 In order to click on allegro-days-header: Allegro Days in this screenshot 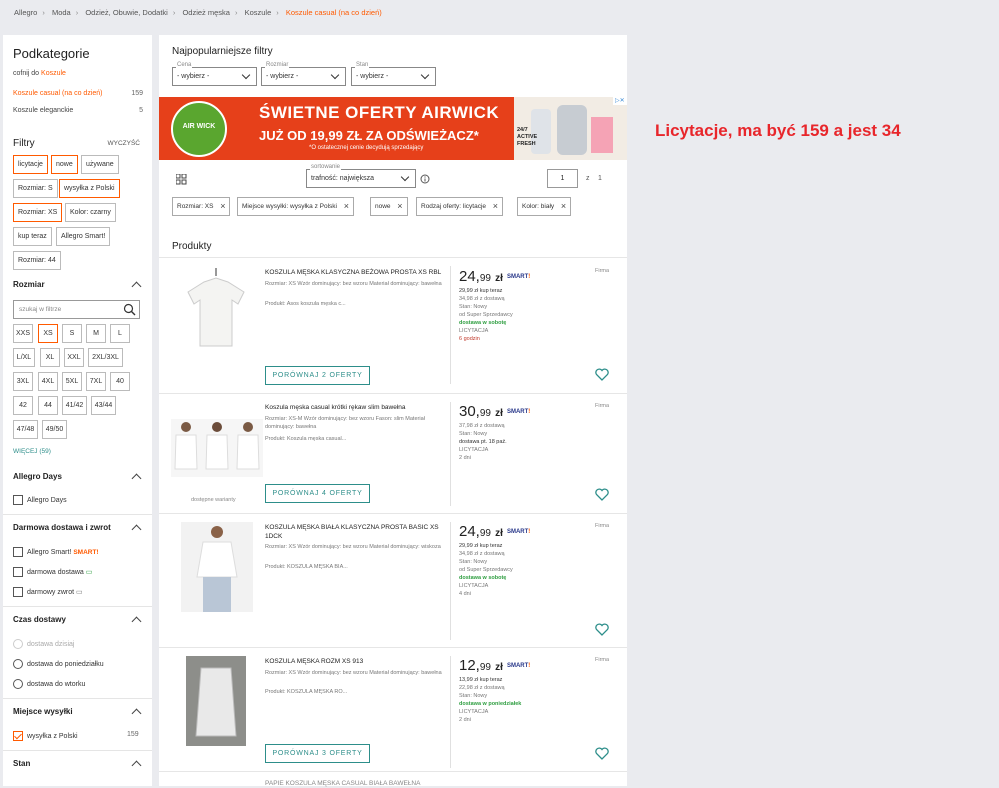, I will do `click(77, 478)`.